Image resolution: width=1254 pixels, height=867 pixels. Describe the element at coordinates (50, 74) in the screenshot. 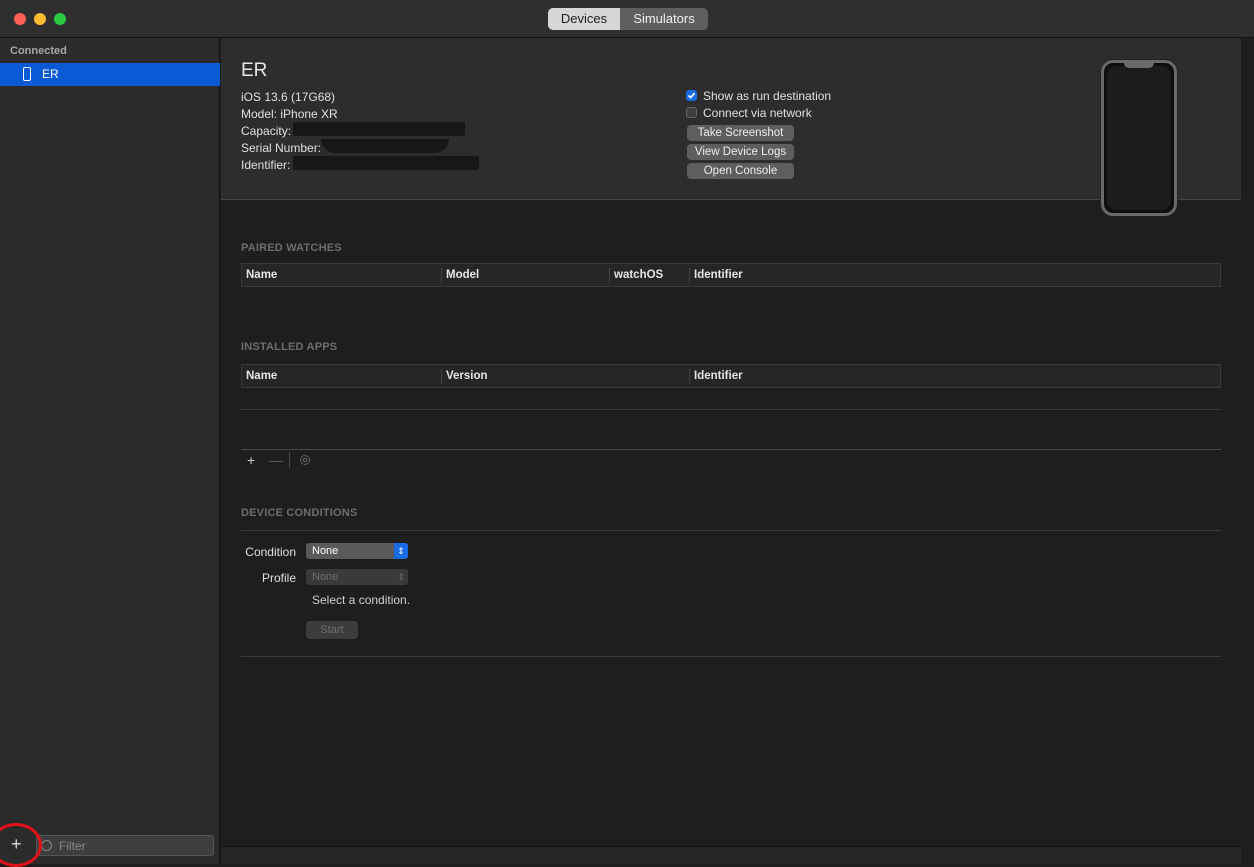

I see `sidebar-item-label: ER` at that location.